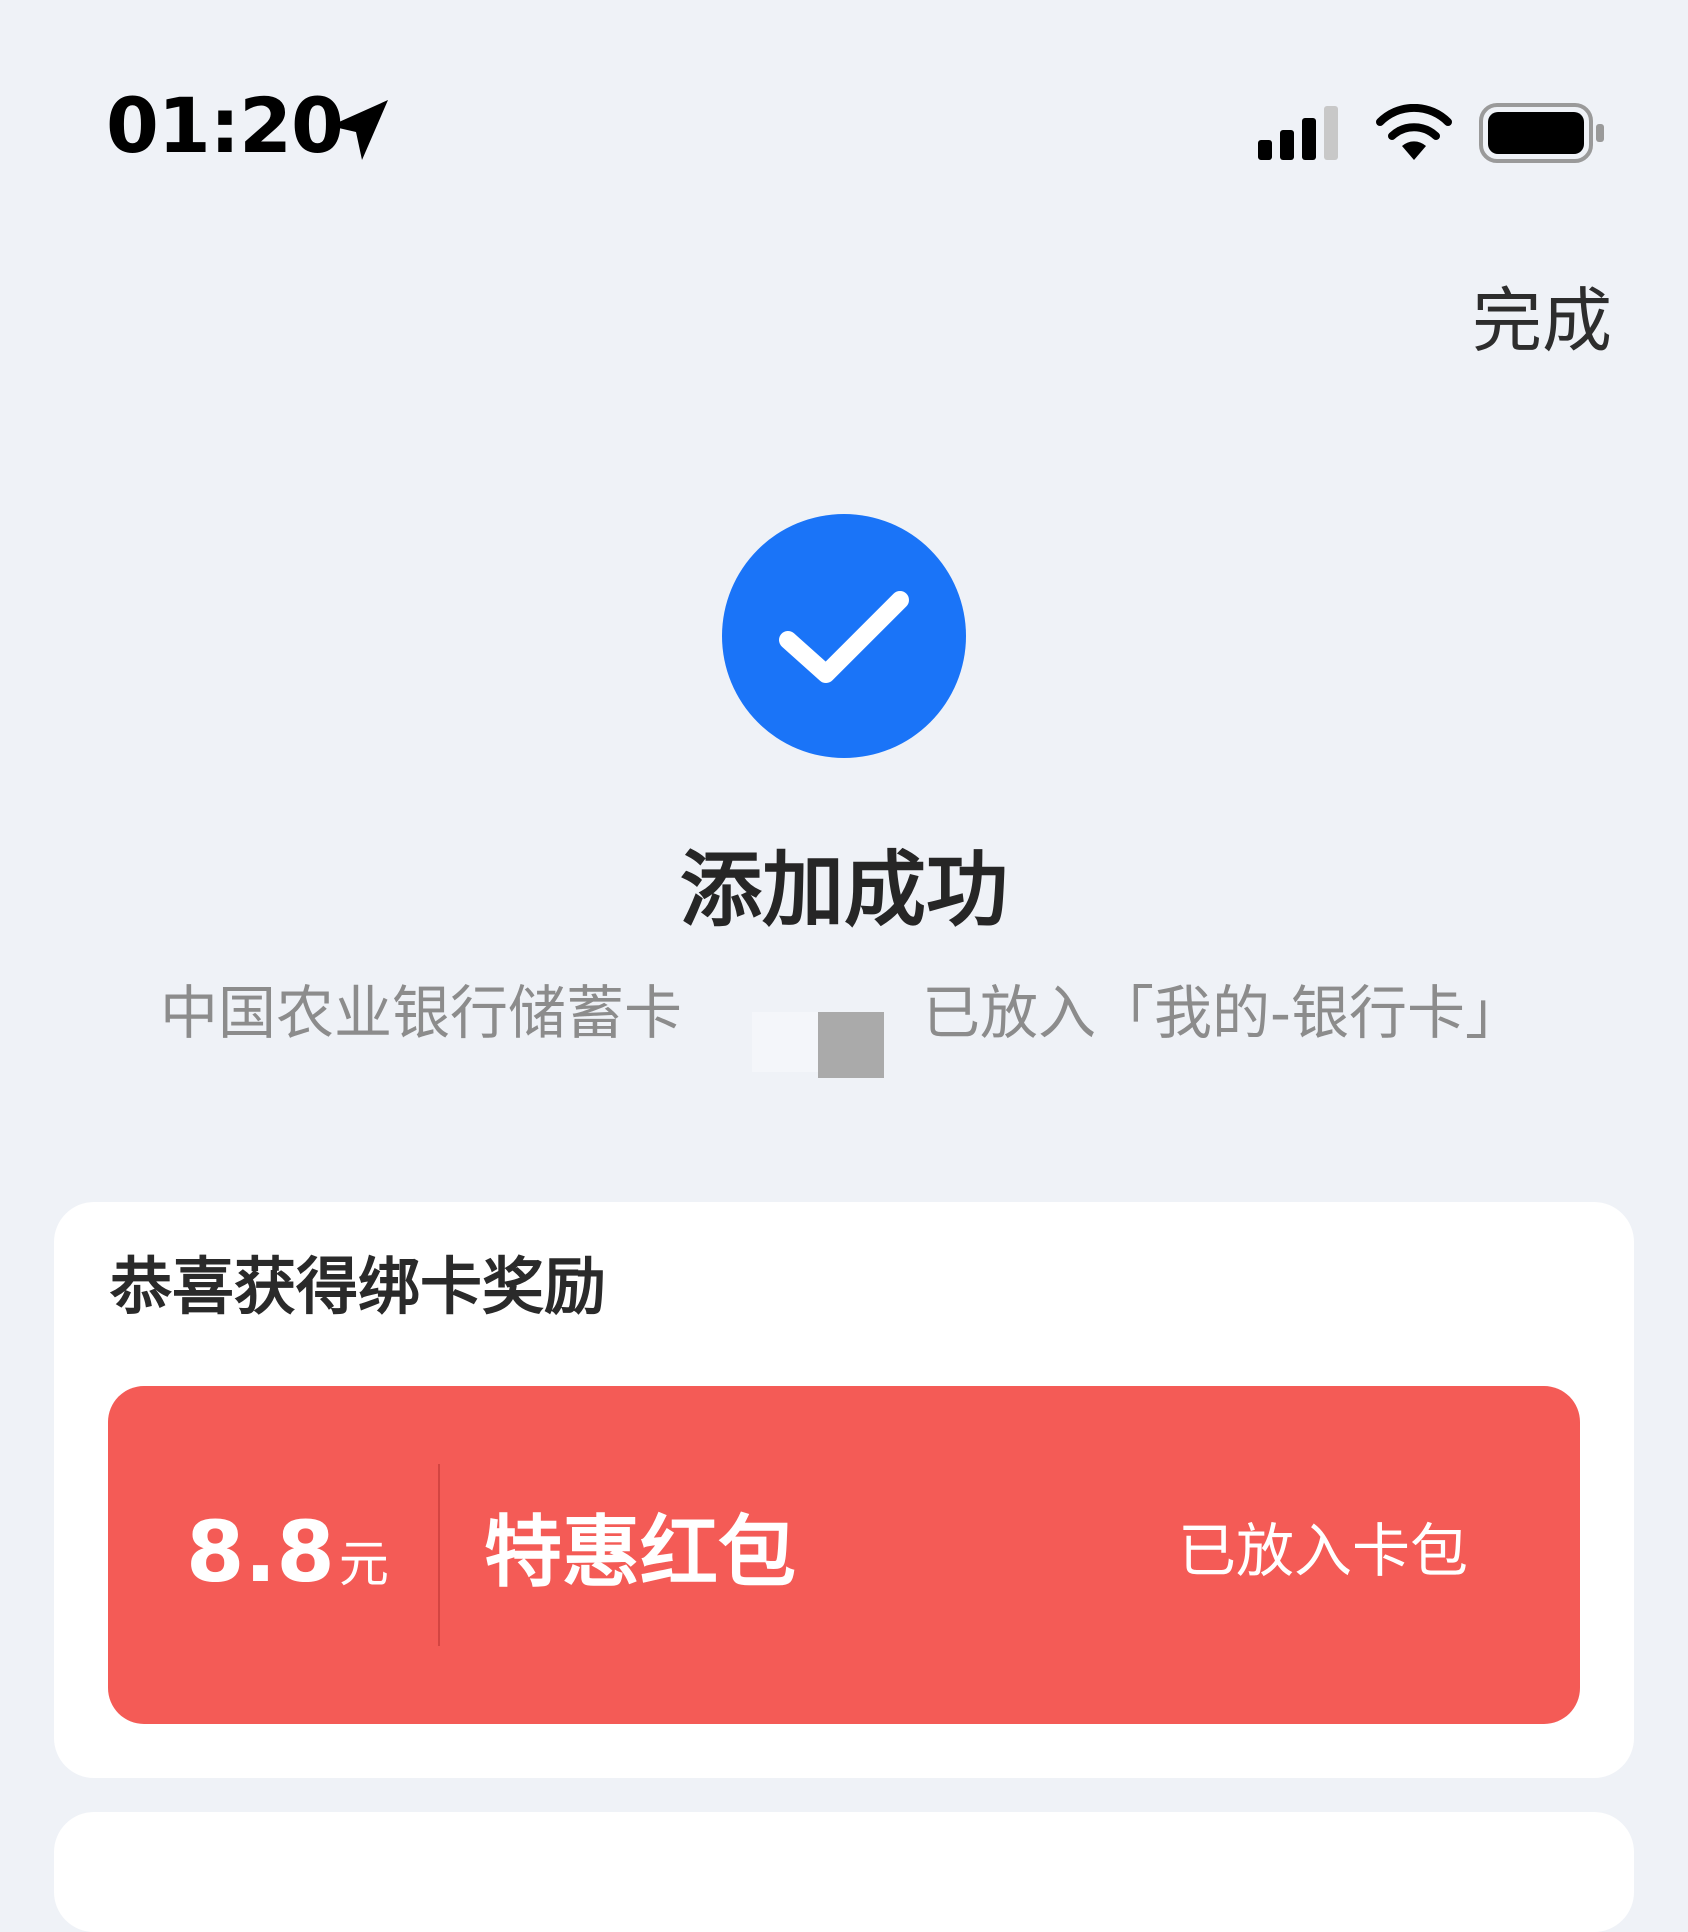 The image size is (1688, 1932). I want to click on coupon-amount-unit: 元, so click(363, 1564).